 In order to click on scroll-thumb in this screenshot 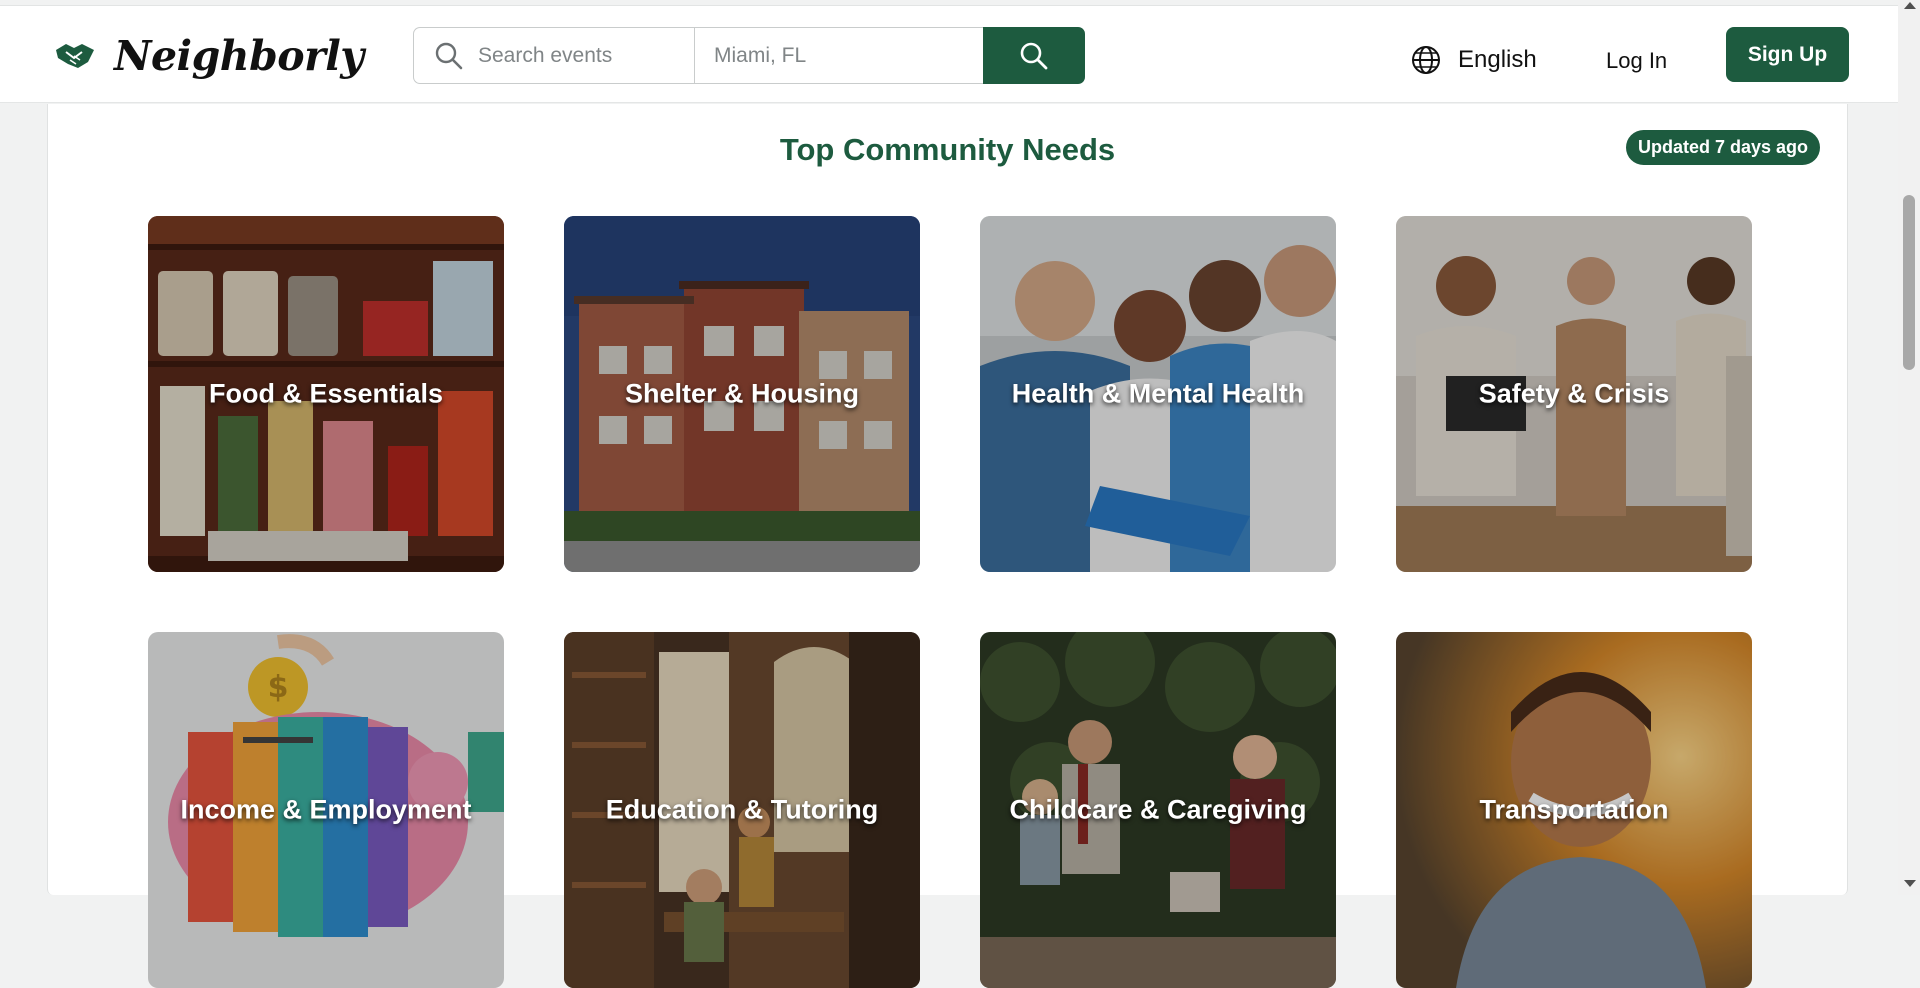, I will do `click(1909, 282)`.